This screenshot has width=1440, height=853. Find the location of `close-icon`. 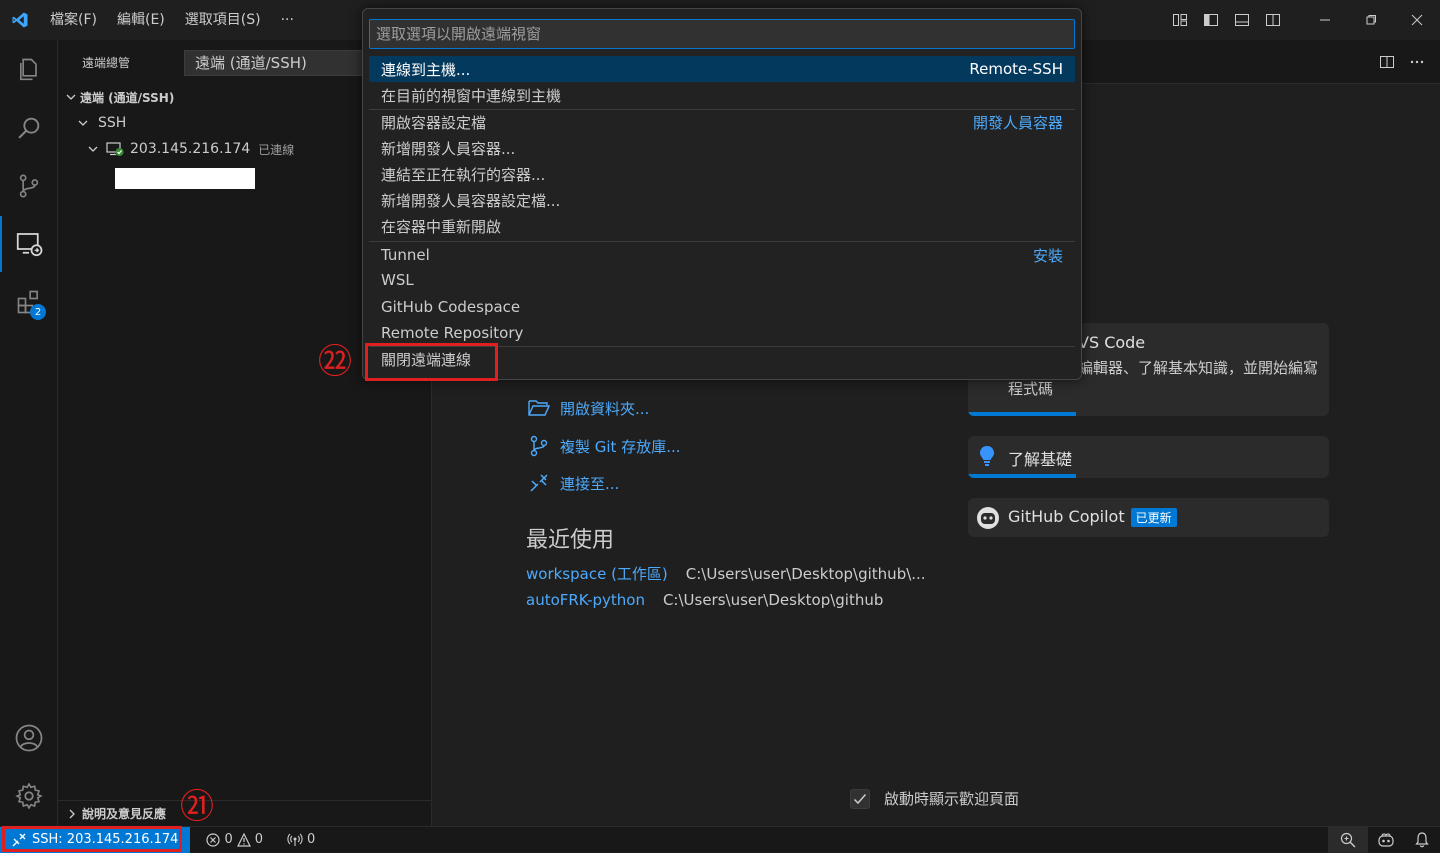

close-icon is located at coordinates (1417, 20).